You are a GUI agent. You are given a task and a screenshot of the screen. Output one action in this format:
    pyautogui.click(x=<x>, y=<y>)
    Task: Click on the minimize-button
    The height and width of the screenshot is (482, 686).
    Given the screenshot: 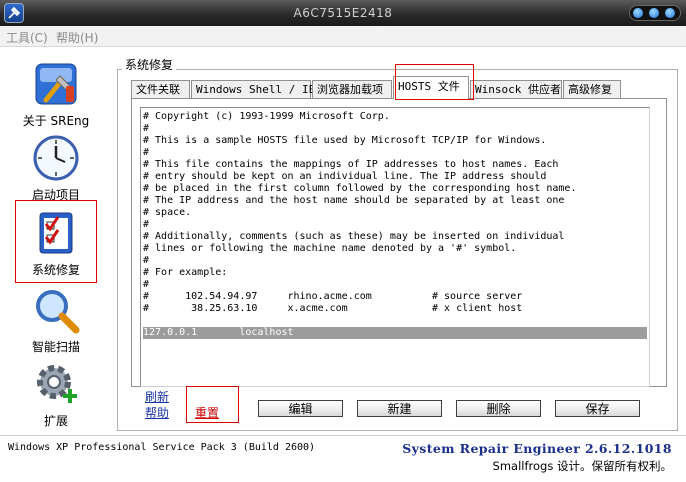 What is the action you would take?
    pyautogui.click(x=638, y=13)
    